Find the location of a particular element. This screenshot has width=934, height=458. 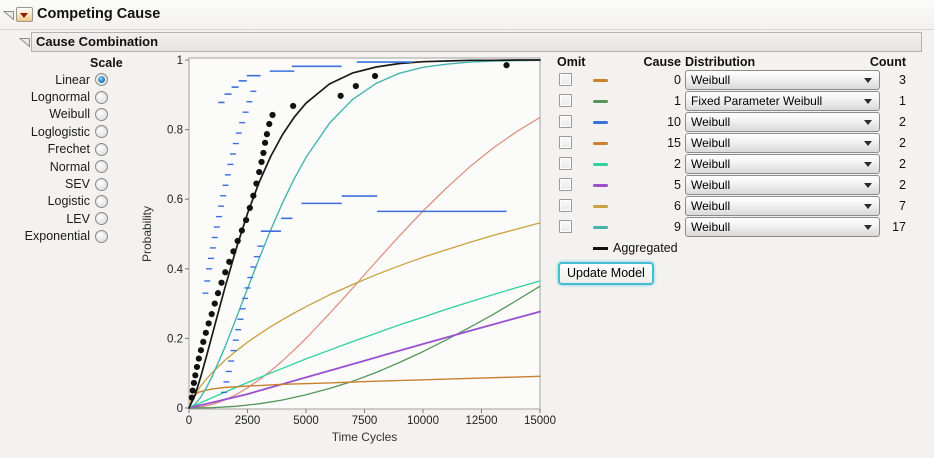

y-tick-label: 0.2 is located at coordinates (175, 339).